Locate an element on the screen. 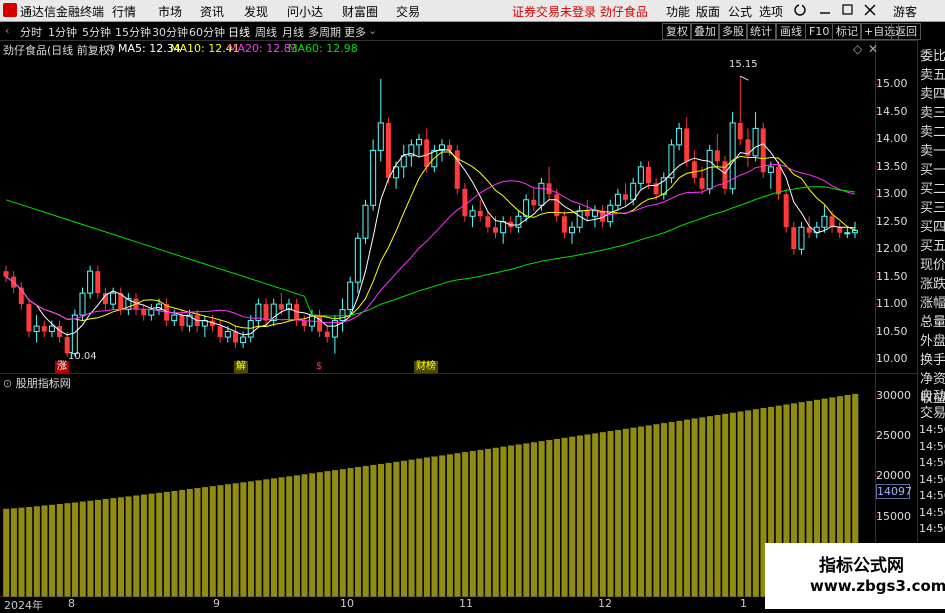 This screenshot has height=613, width=945. menu-item-discover: 发现 is located at coordinates (256, 11).